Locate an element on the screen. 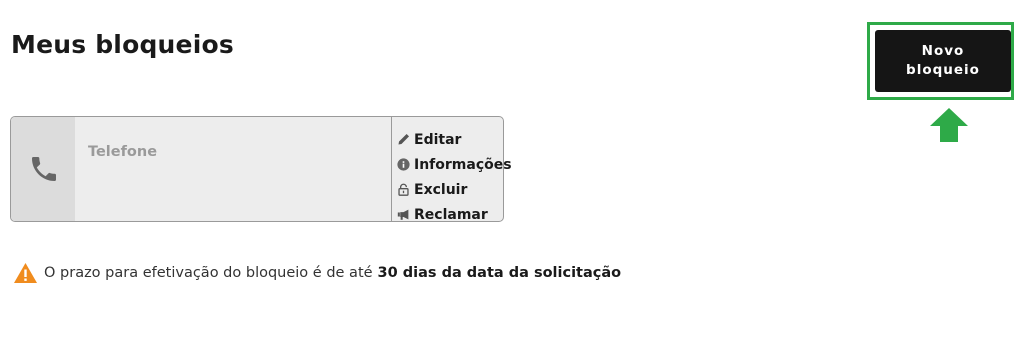  edit-action: Editar is located at coordinates (454, 139).